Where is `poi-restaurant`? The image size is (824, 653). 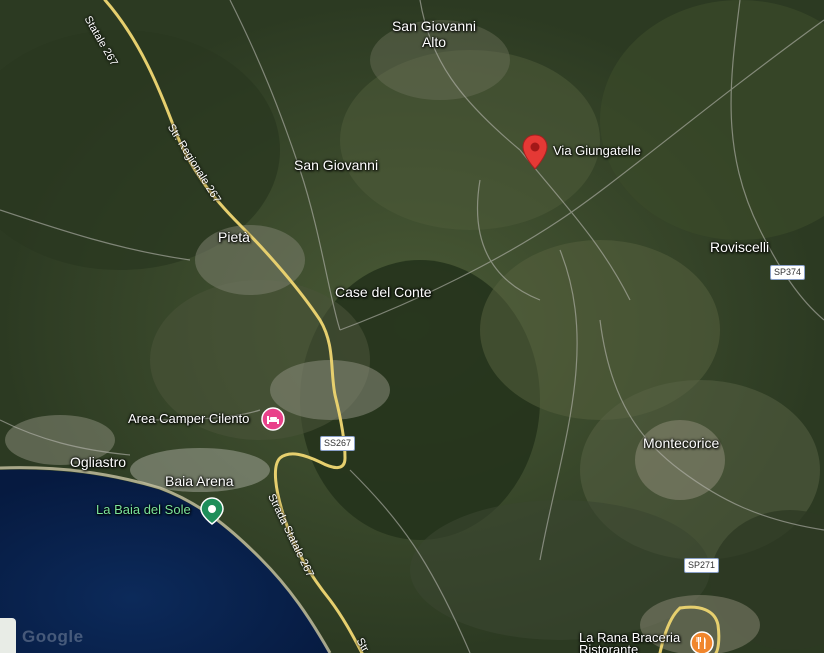 poi-restaurant is located at coordinates (702, 642).